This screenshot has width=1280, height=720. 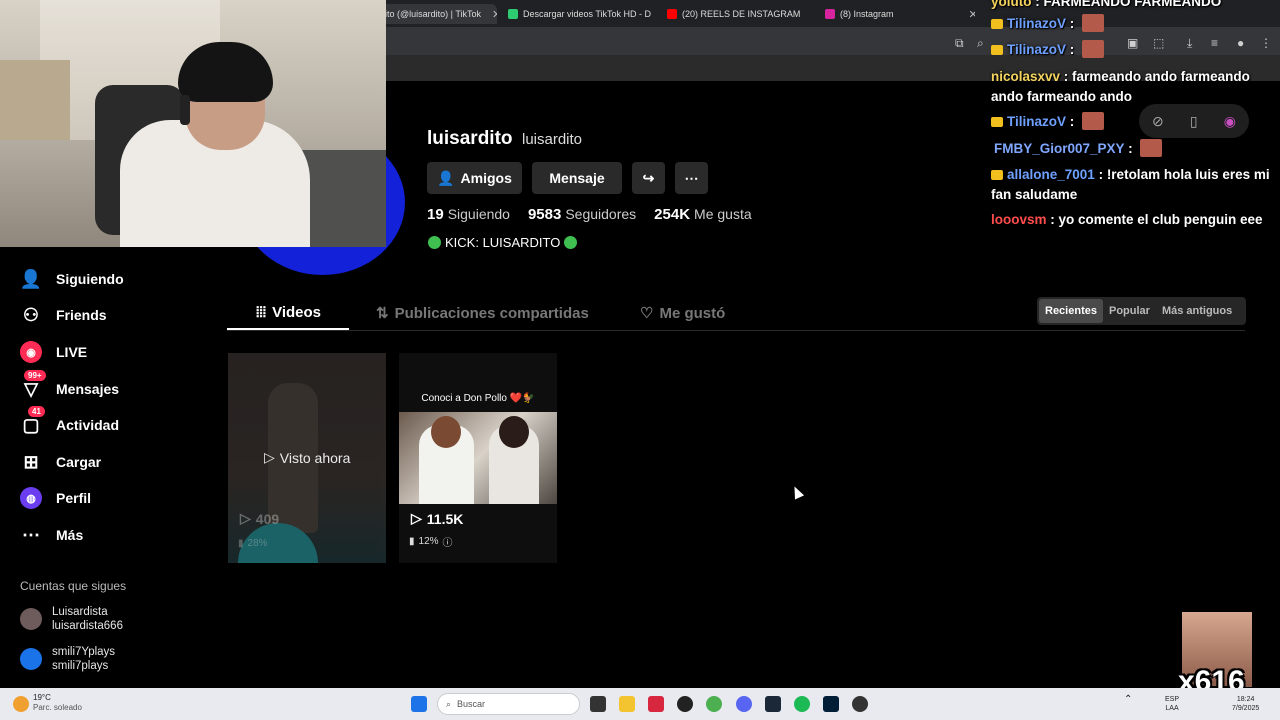 I want to click on task-view-icon, so click(x=598, y=704).